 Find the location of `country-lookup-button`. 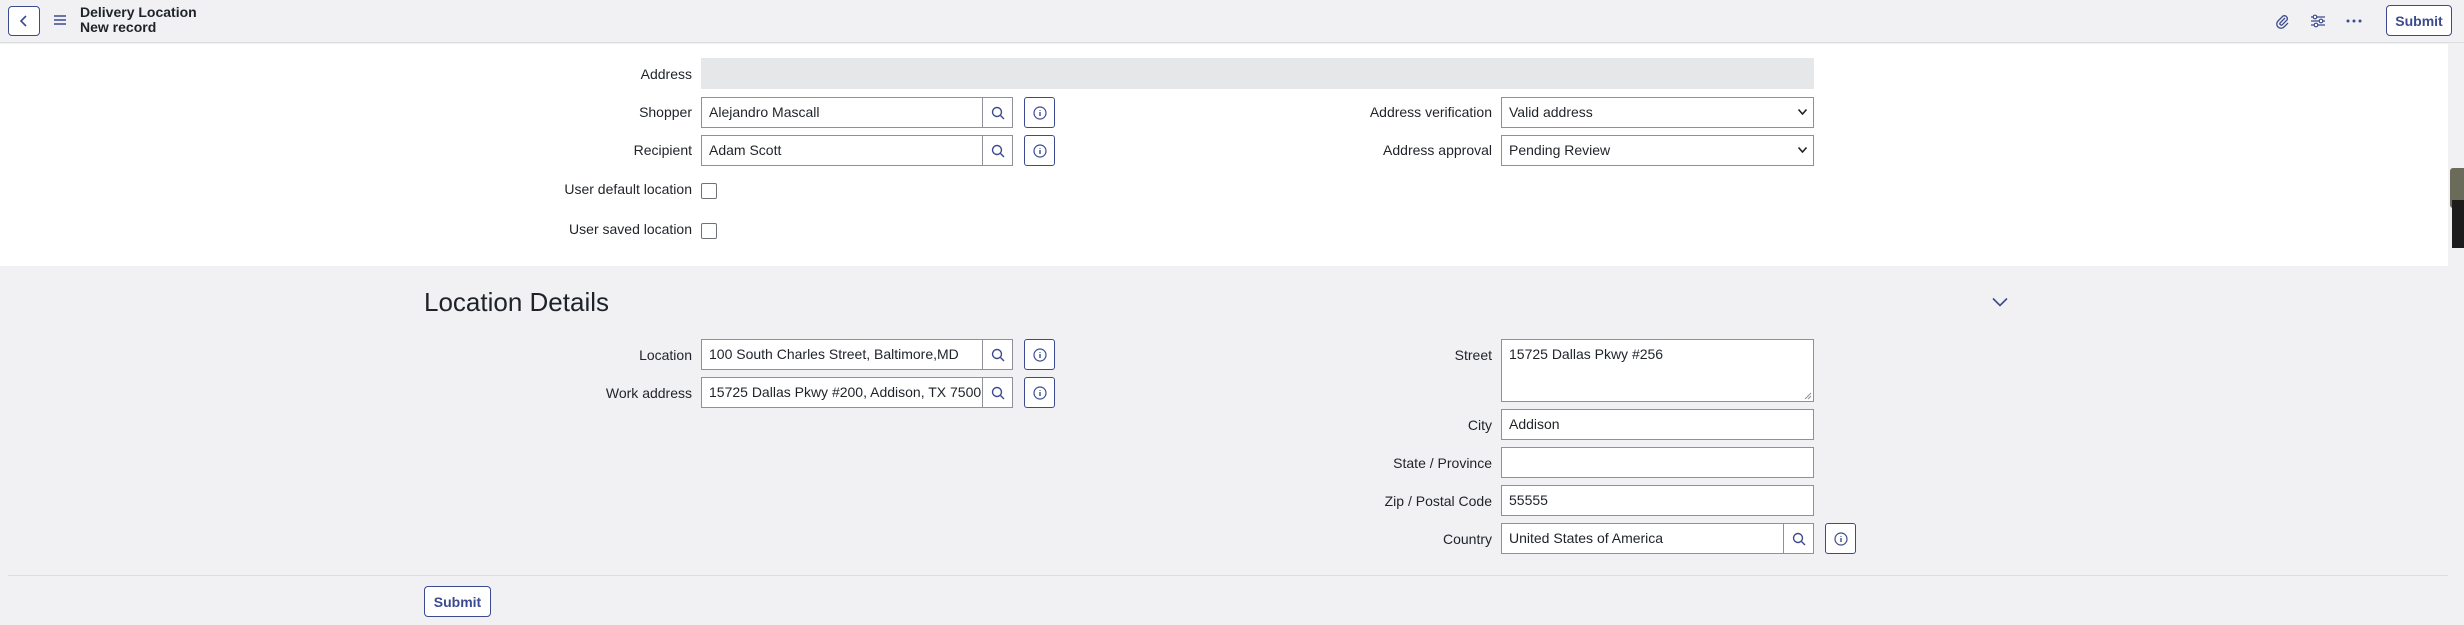

country-lookup-button is located at coordinates (1798, 538).